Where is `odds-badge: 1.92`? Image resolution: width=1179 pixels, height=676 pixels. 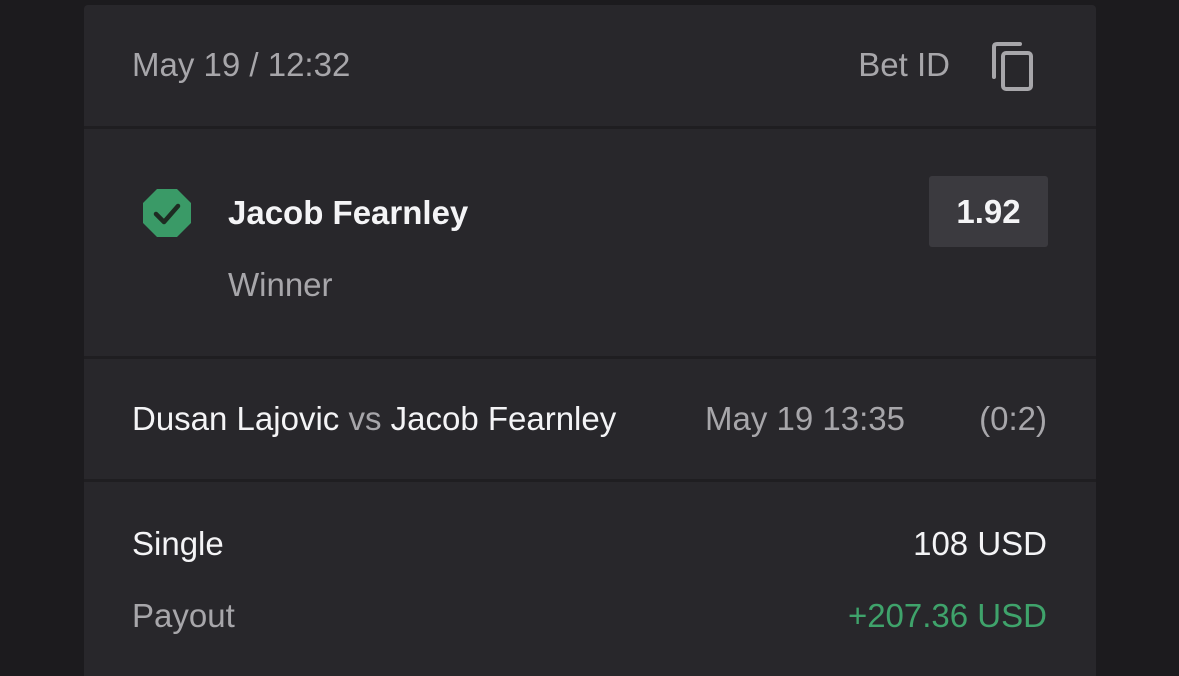
odds-badge: 1.92 is located at coordinates (988, 211).